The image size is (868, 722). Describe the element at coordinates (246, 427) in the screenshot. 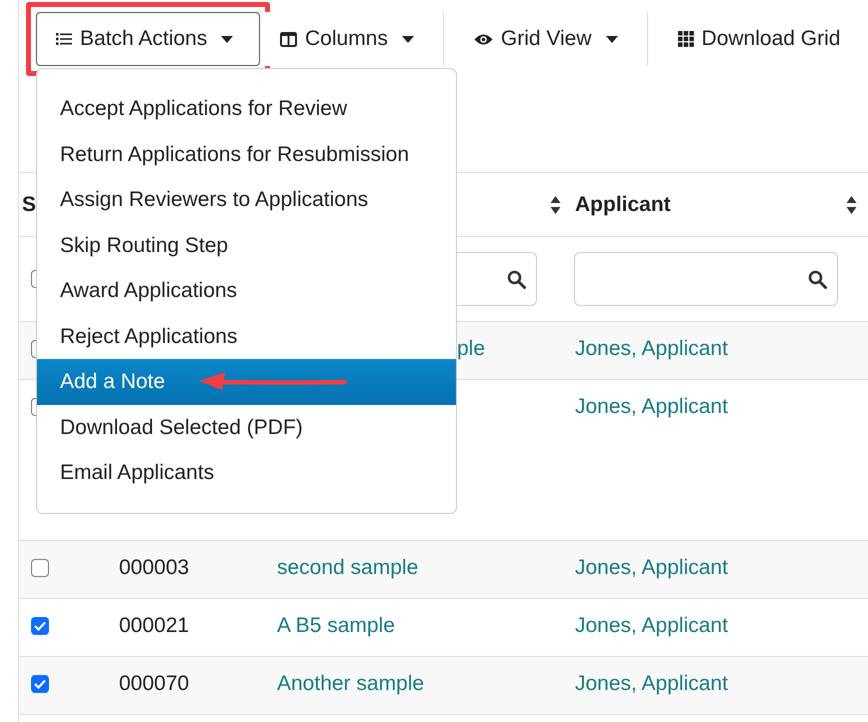

I see `menu-item: Download Selected (PDF)` at that location.